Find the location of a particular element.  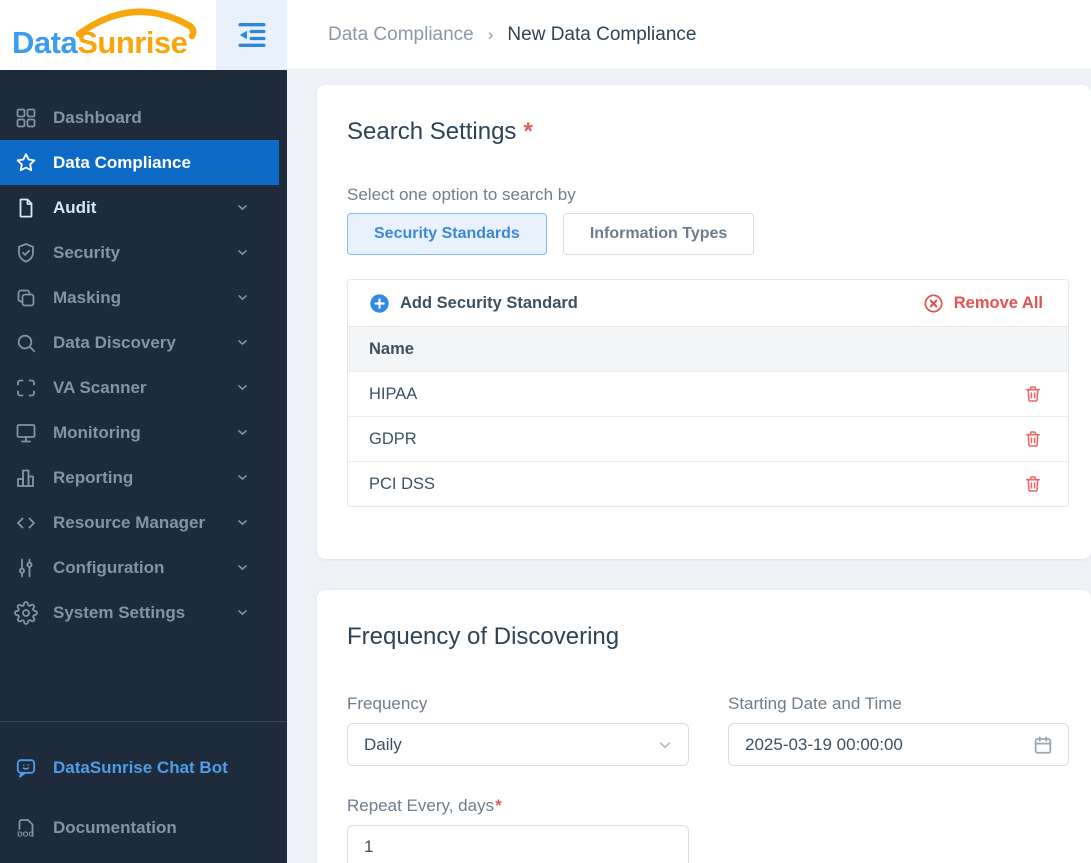

repeat-every-label: Repeat Every, days* is located at coordinates (424, 805).